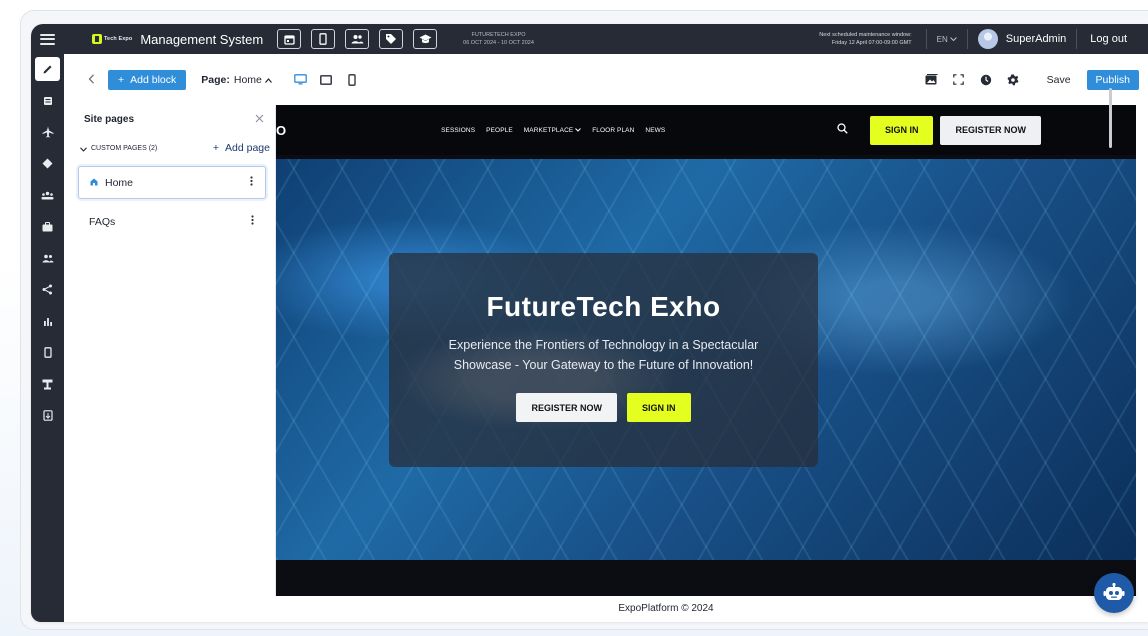  I want to click on rail-item-people, so click(47, 259).